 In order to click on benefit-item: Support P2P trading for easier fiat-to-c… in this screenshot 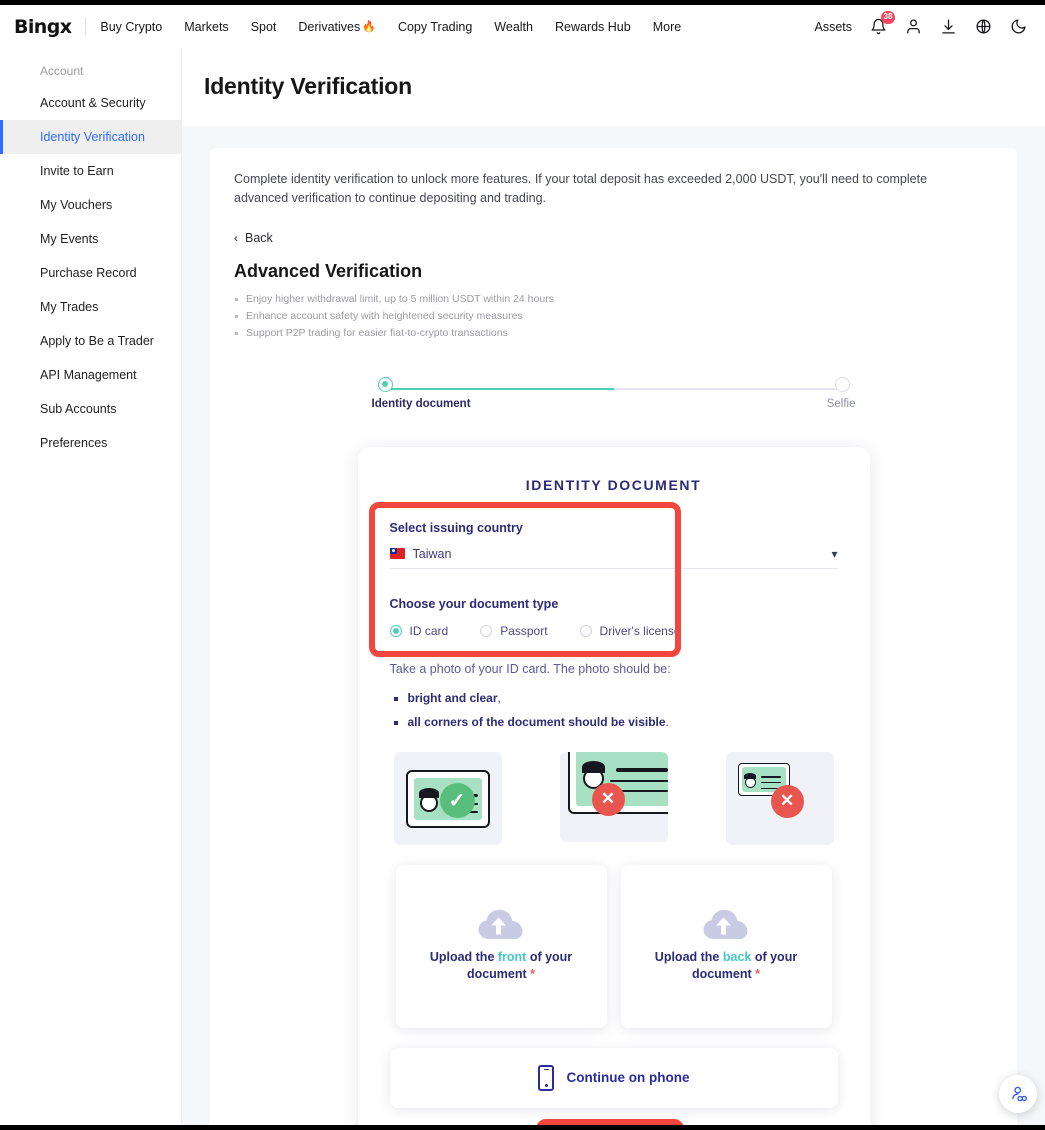, I will do `click(613, 333)`.